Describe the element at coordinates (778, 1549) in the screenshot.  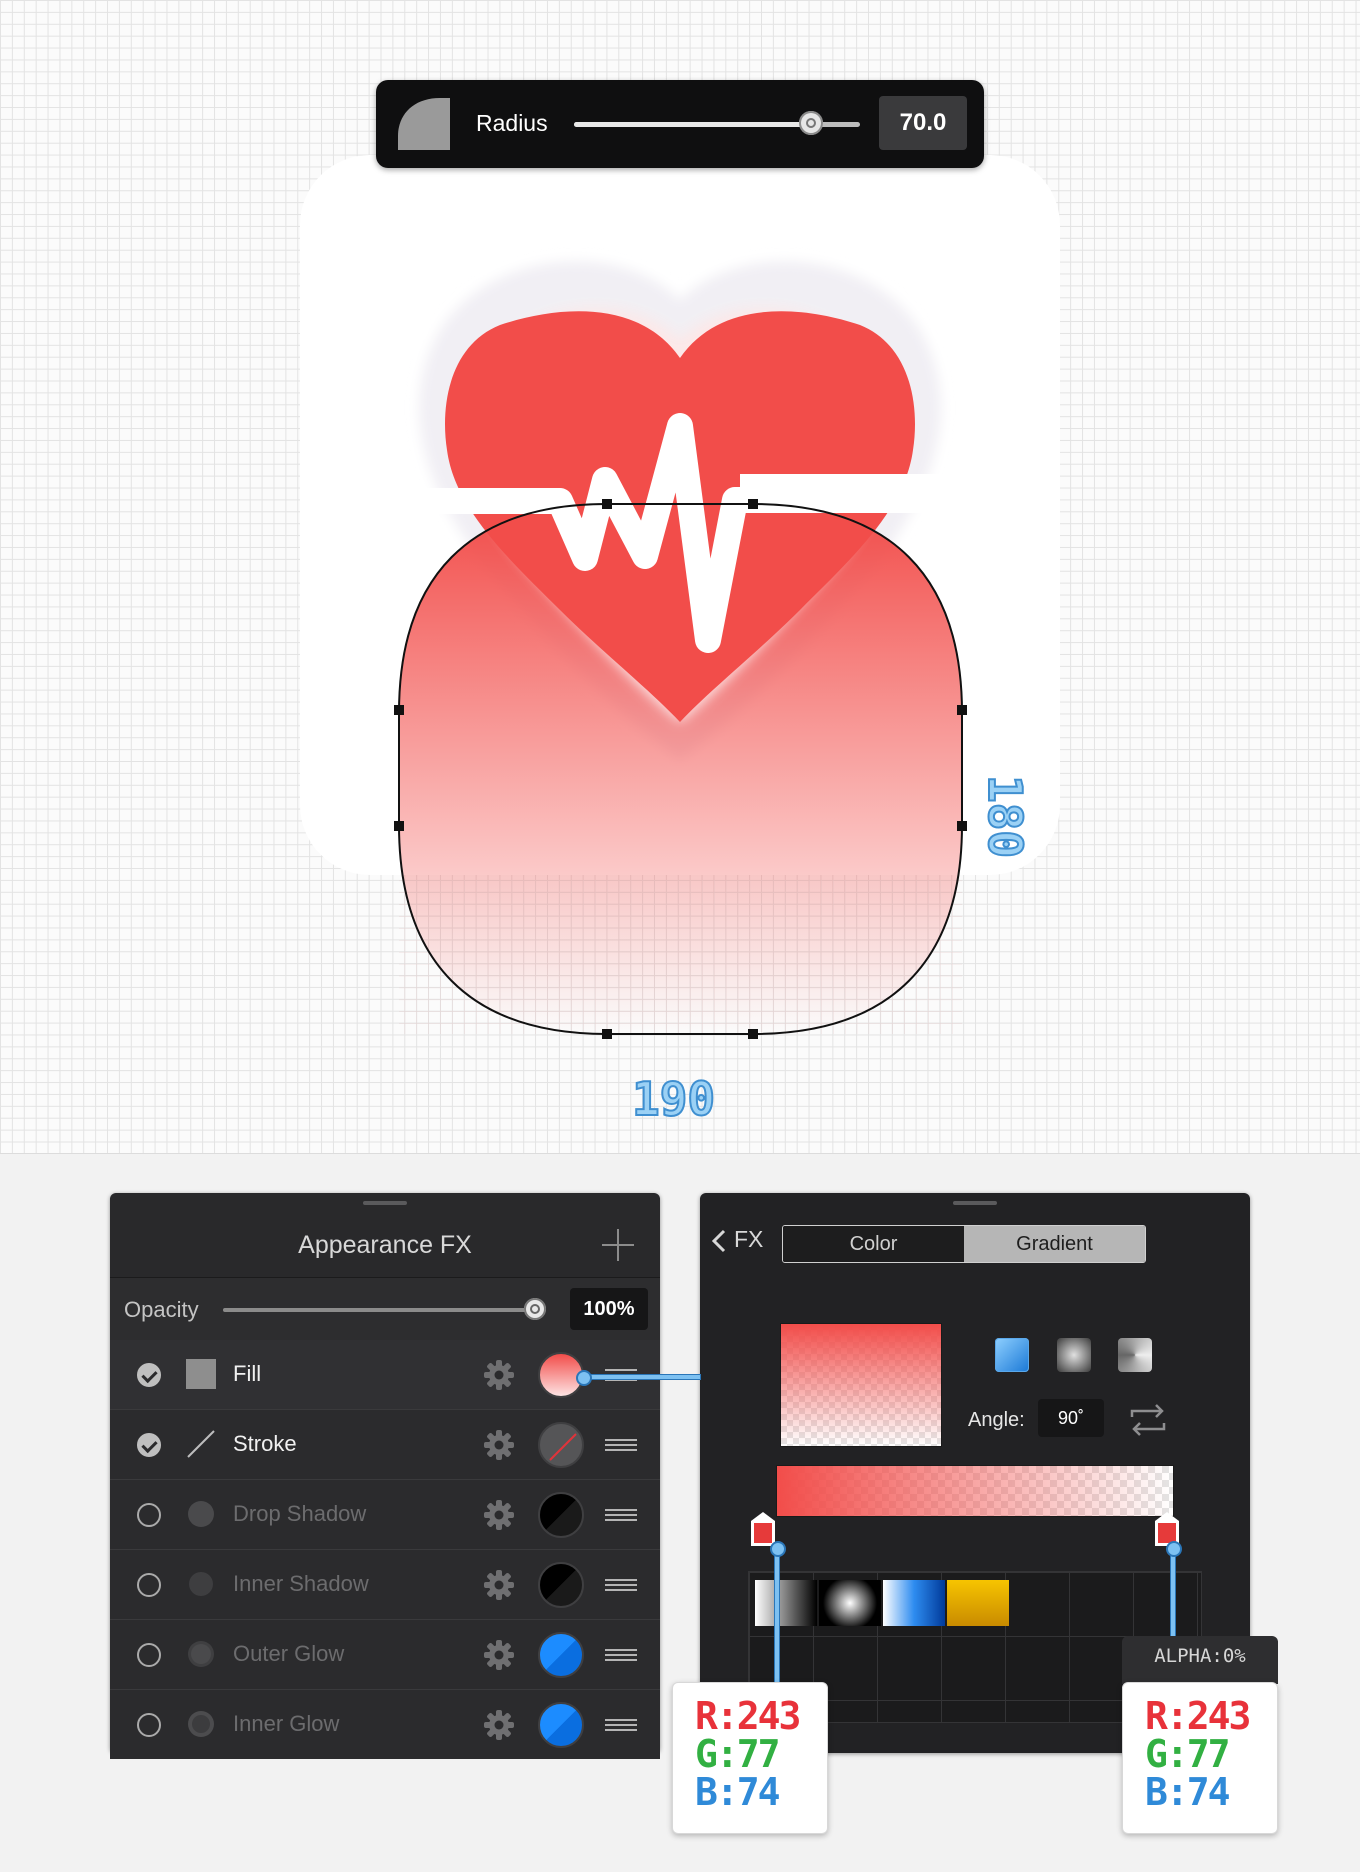
I see `left-stop-callout-dot` at that location.